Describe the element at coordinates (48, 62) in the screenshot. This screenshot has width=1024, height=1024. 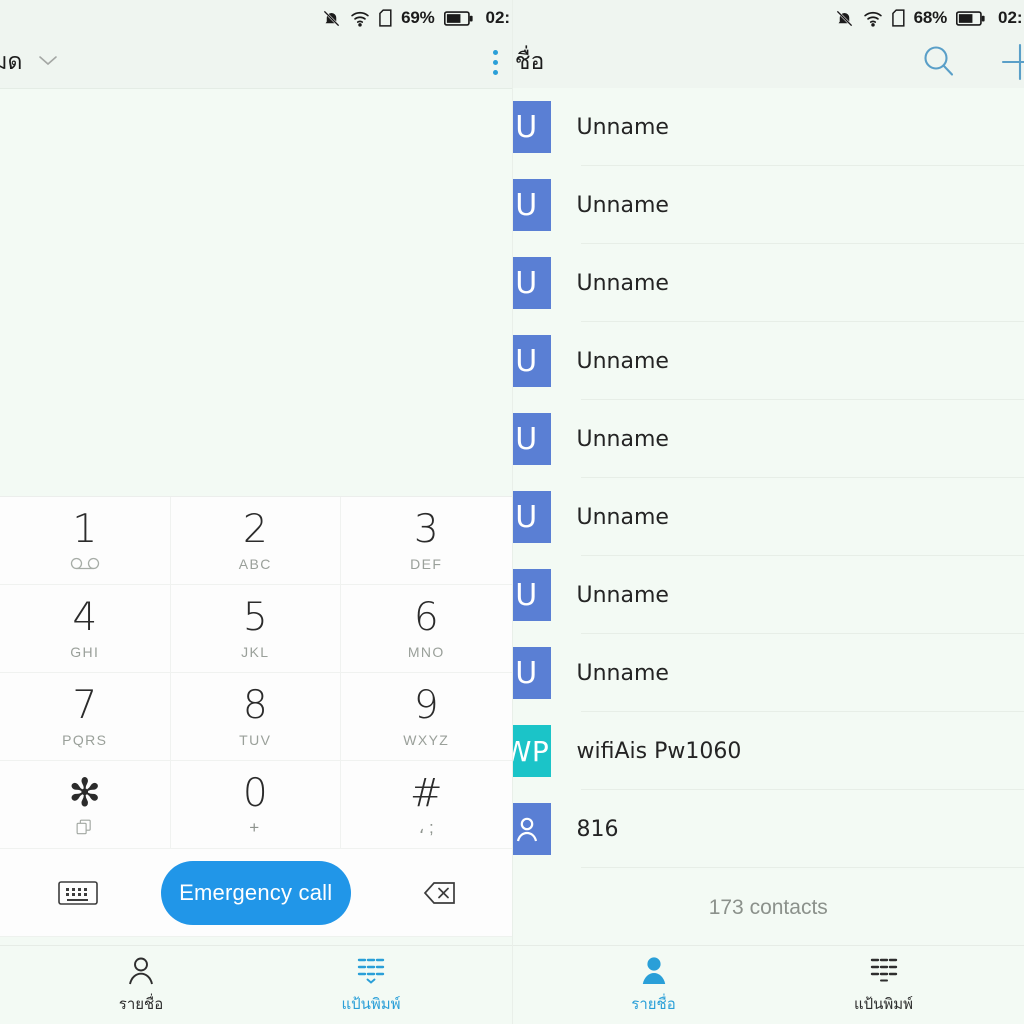
I see `chevron-down-icon` at that location.